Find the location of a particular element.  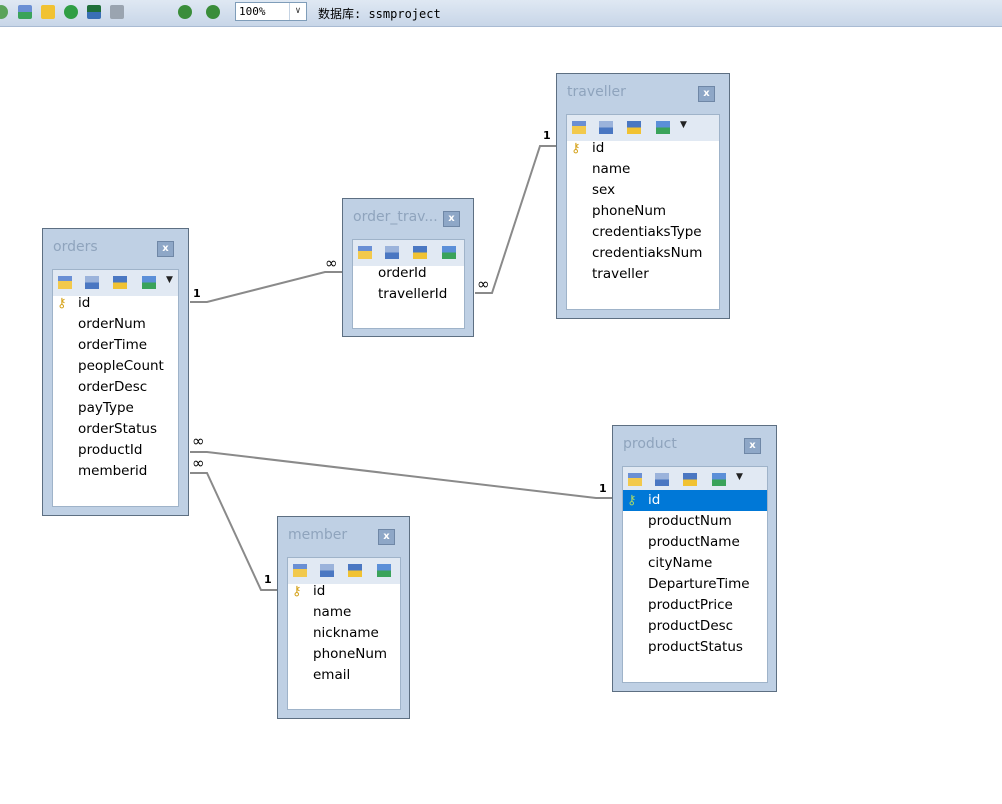

field-row: email is located at coordinates (344, 675).